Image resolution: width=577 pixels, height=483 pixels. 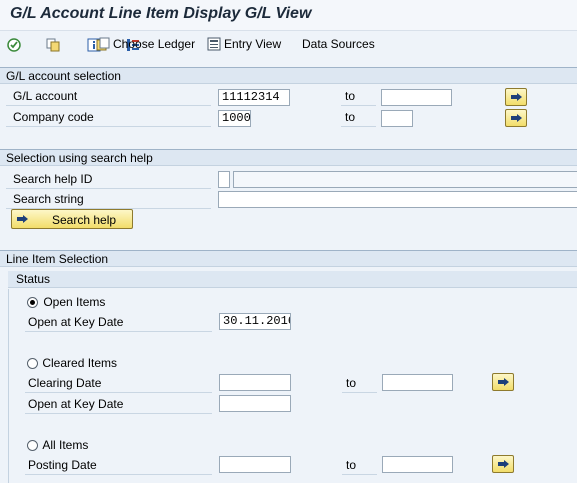 I want to click on open-key-date-input: 30.11.2016, so click(x=255, y=321).